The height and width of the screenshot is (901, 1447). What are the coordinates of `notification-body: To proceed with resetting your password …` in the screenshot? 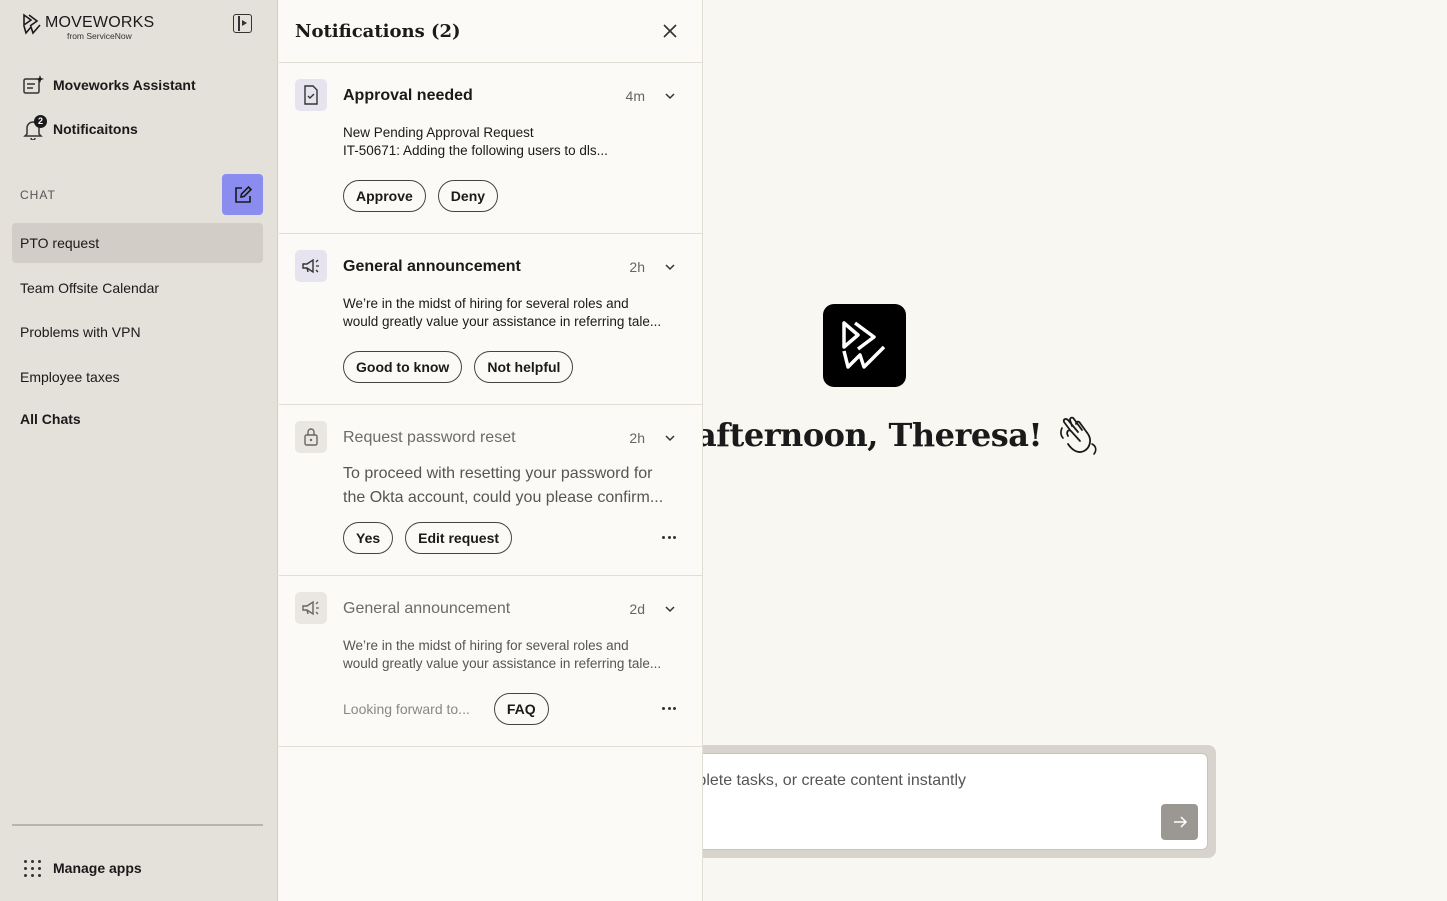 It's located at (516, 486).